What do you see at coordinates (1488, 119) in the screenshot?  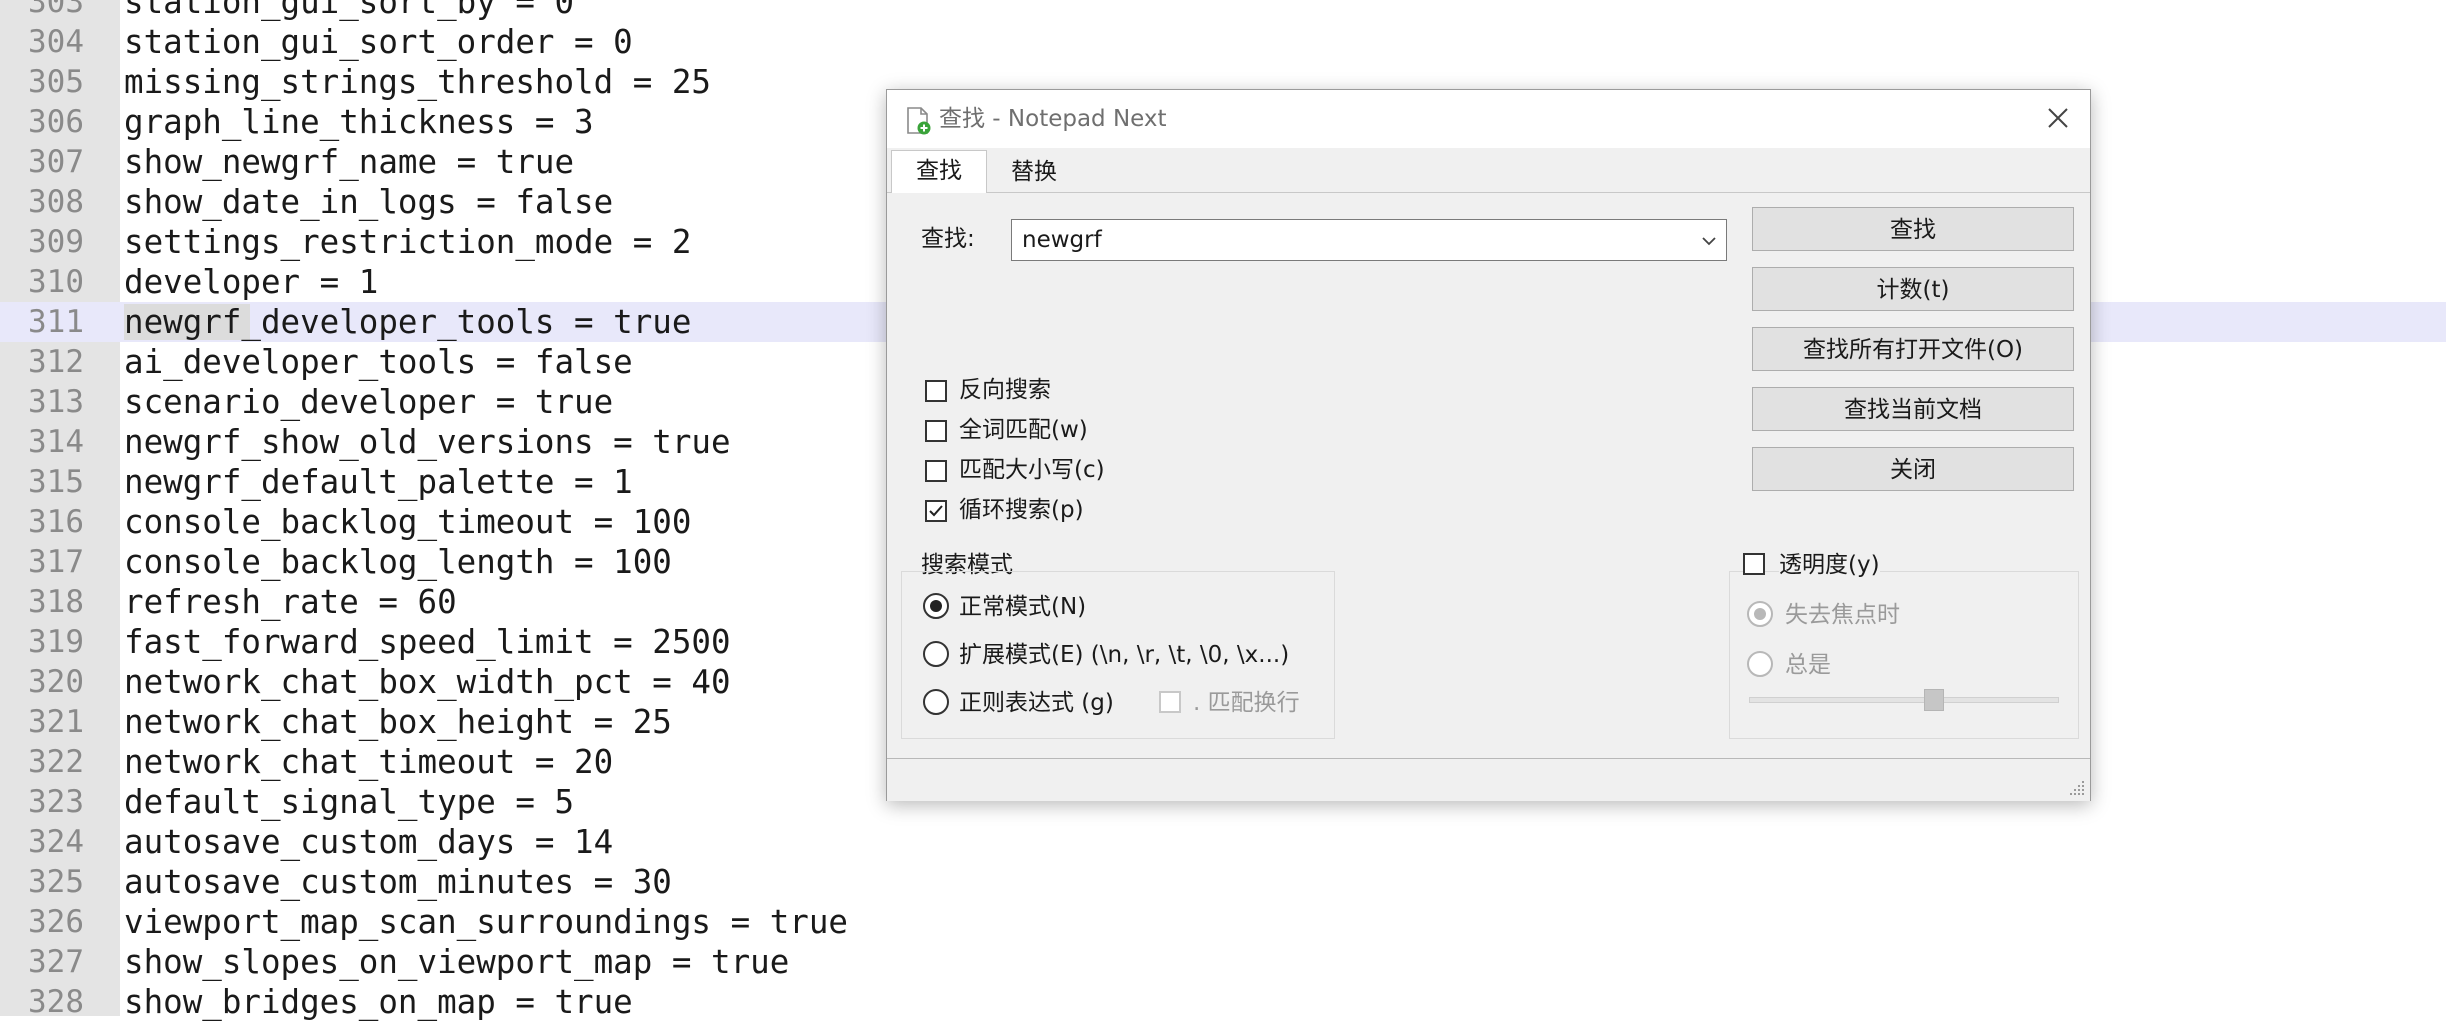 I see `dialog-titlebar: 查找 - Notepad Next` at bounding box center [1488, 119].